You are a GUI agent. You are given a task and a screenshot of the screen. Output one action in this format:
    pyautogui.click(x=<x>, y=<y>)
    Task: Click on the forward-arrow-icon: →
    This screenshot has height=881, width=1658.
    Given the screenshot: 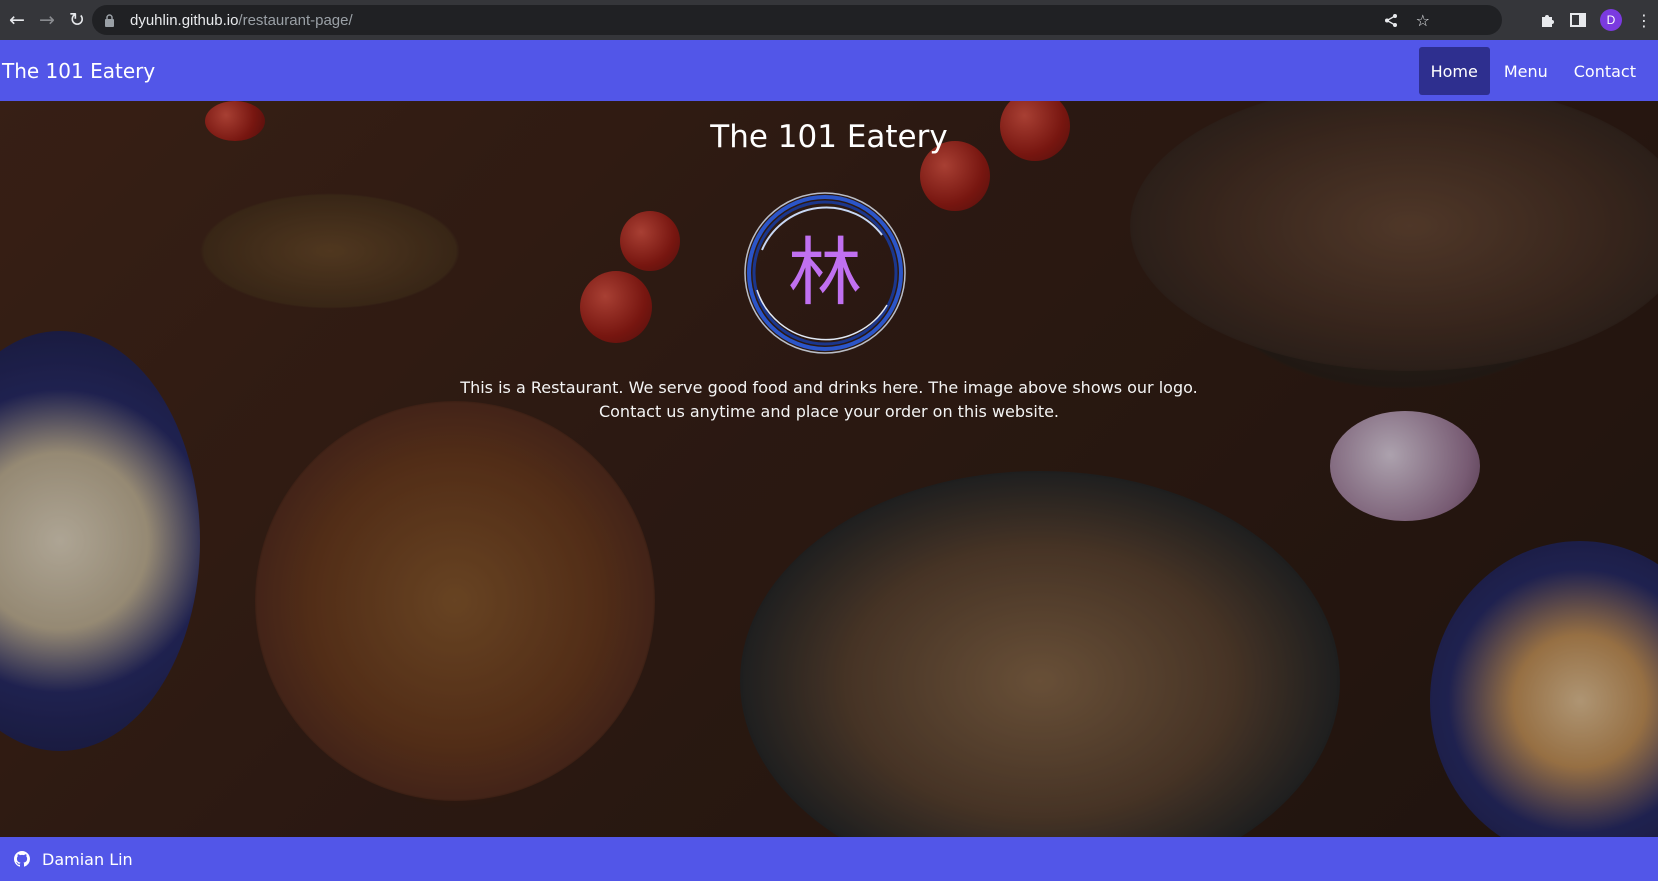 What is the action you would take?
    pyautogui.click(x=47, y=20)
    